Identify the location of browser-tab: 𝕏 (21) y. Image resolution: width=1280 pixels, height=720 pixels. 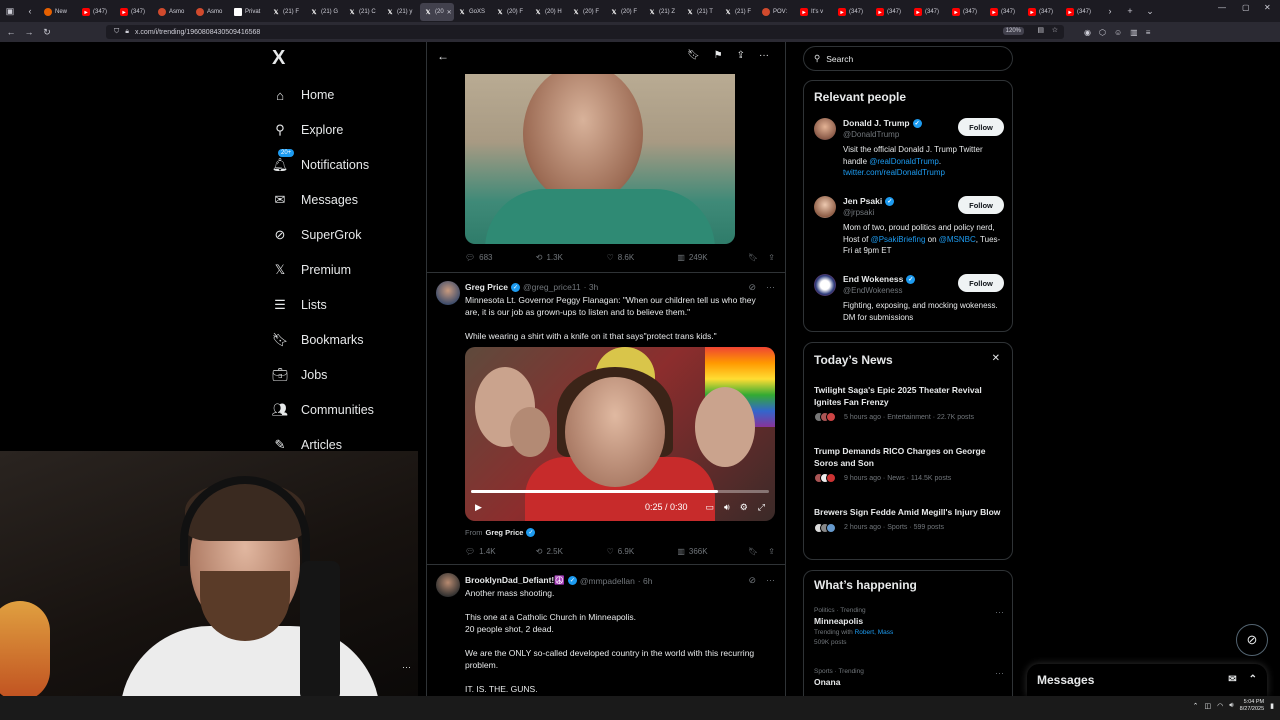
(401, 12).